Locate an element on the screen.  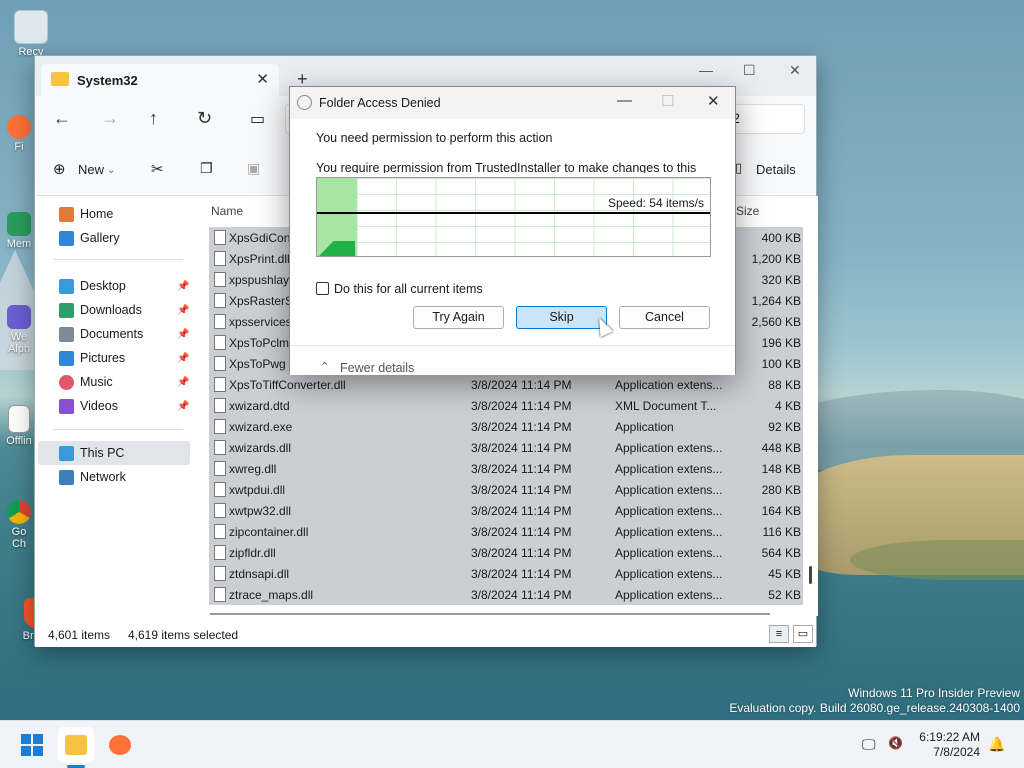
sidebar-item-desktop: Desktop 📌 is located at coordinates (124, 286).